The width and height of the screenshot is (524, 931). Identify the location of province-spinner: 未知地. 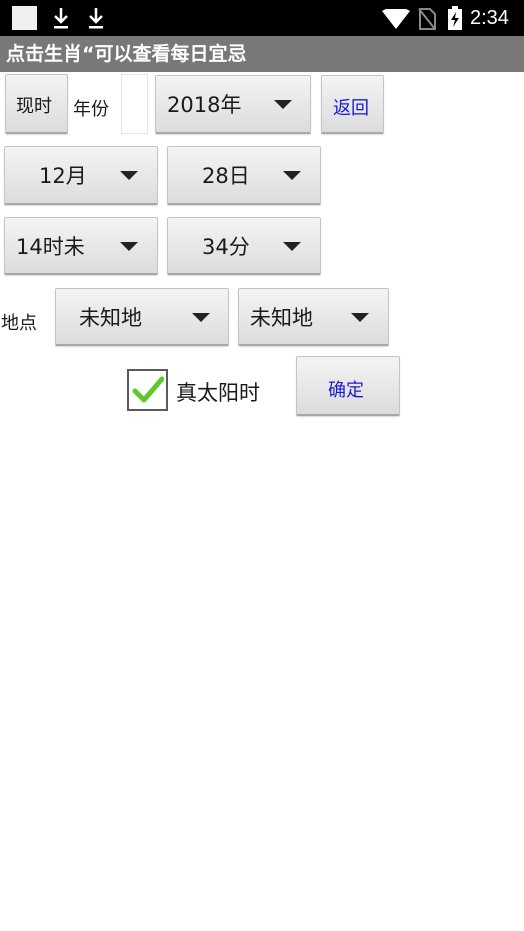
(142, 317).